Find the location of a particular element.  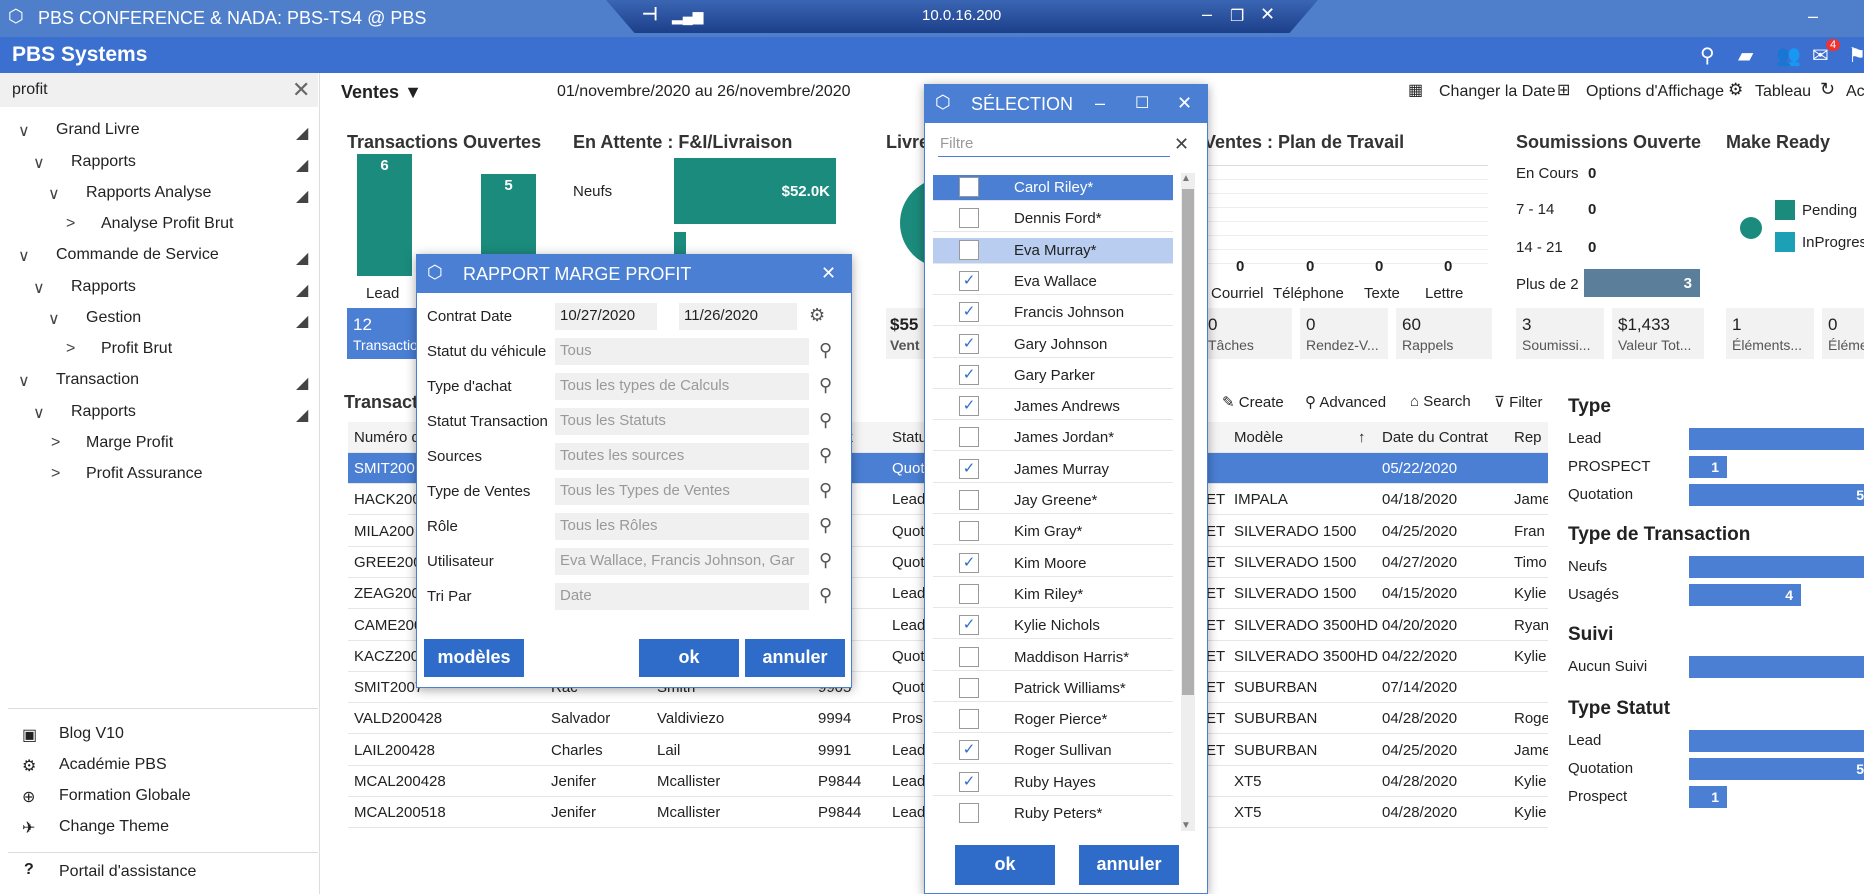

rdp-minimize-icon: – is located at coordinates (1207, 14).